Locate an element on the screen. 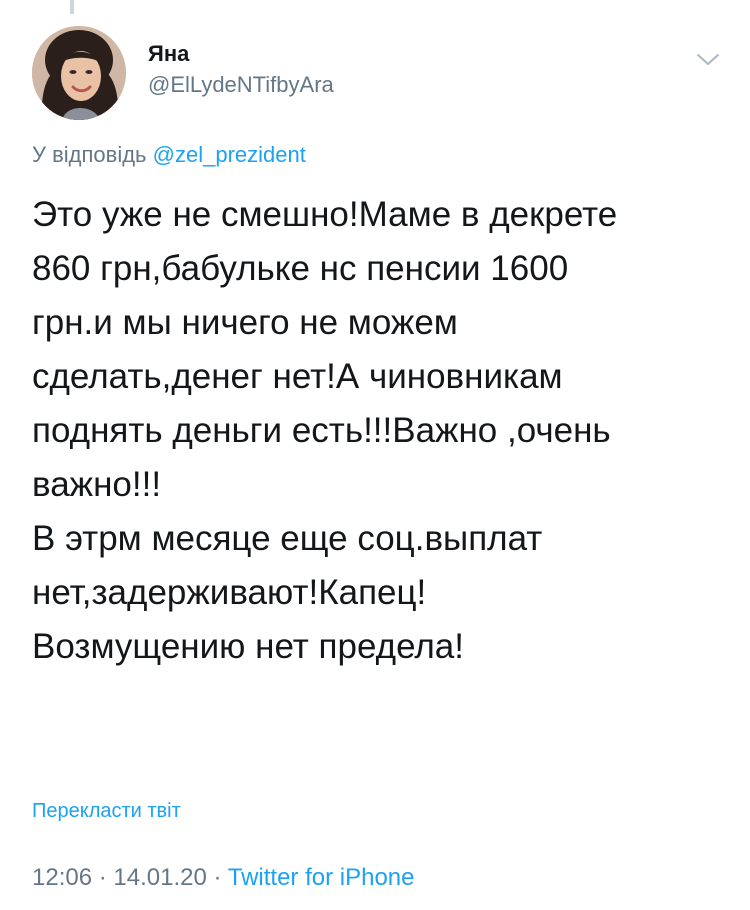  tweet-text-line: В этрм месяце еще соц.выплат is located at coordinates (287, 538).